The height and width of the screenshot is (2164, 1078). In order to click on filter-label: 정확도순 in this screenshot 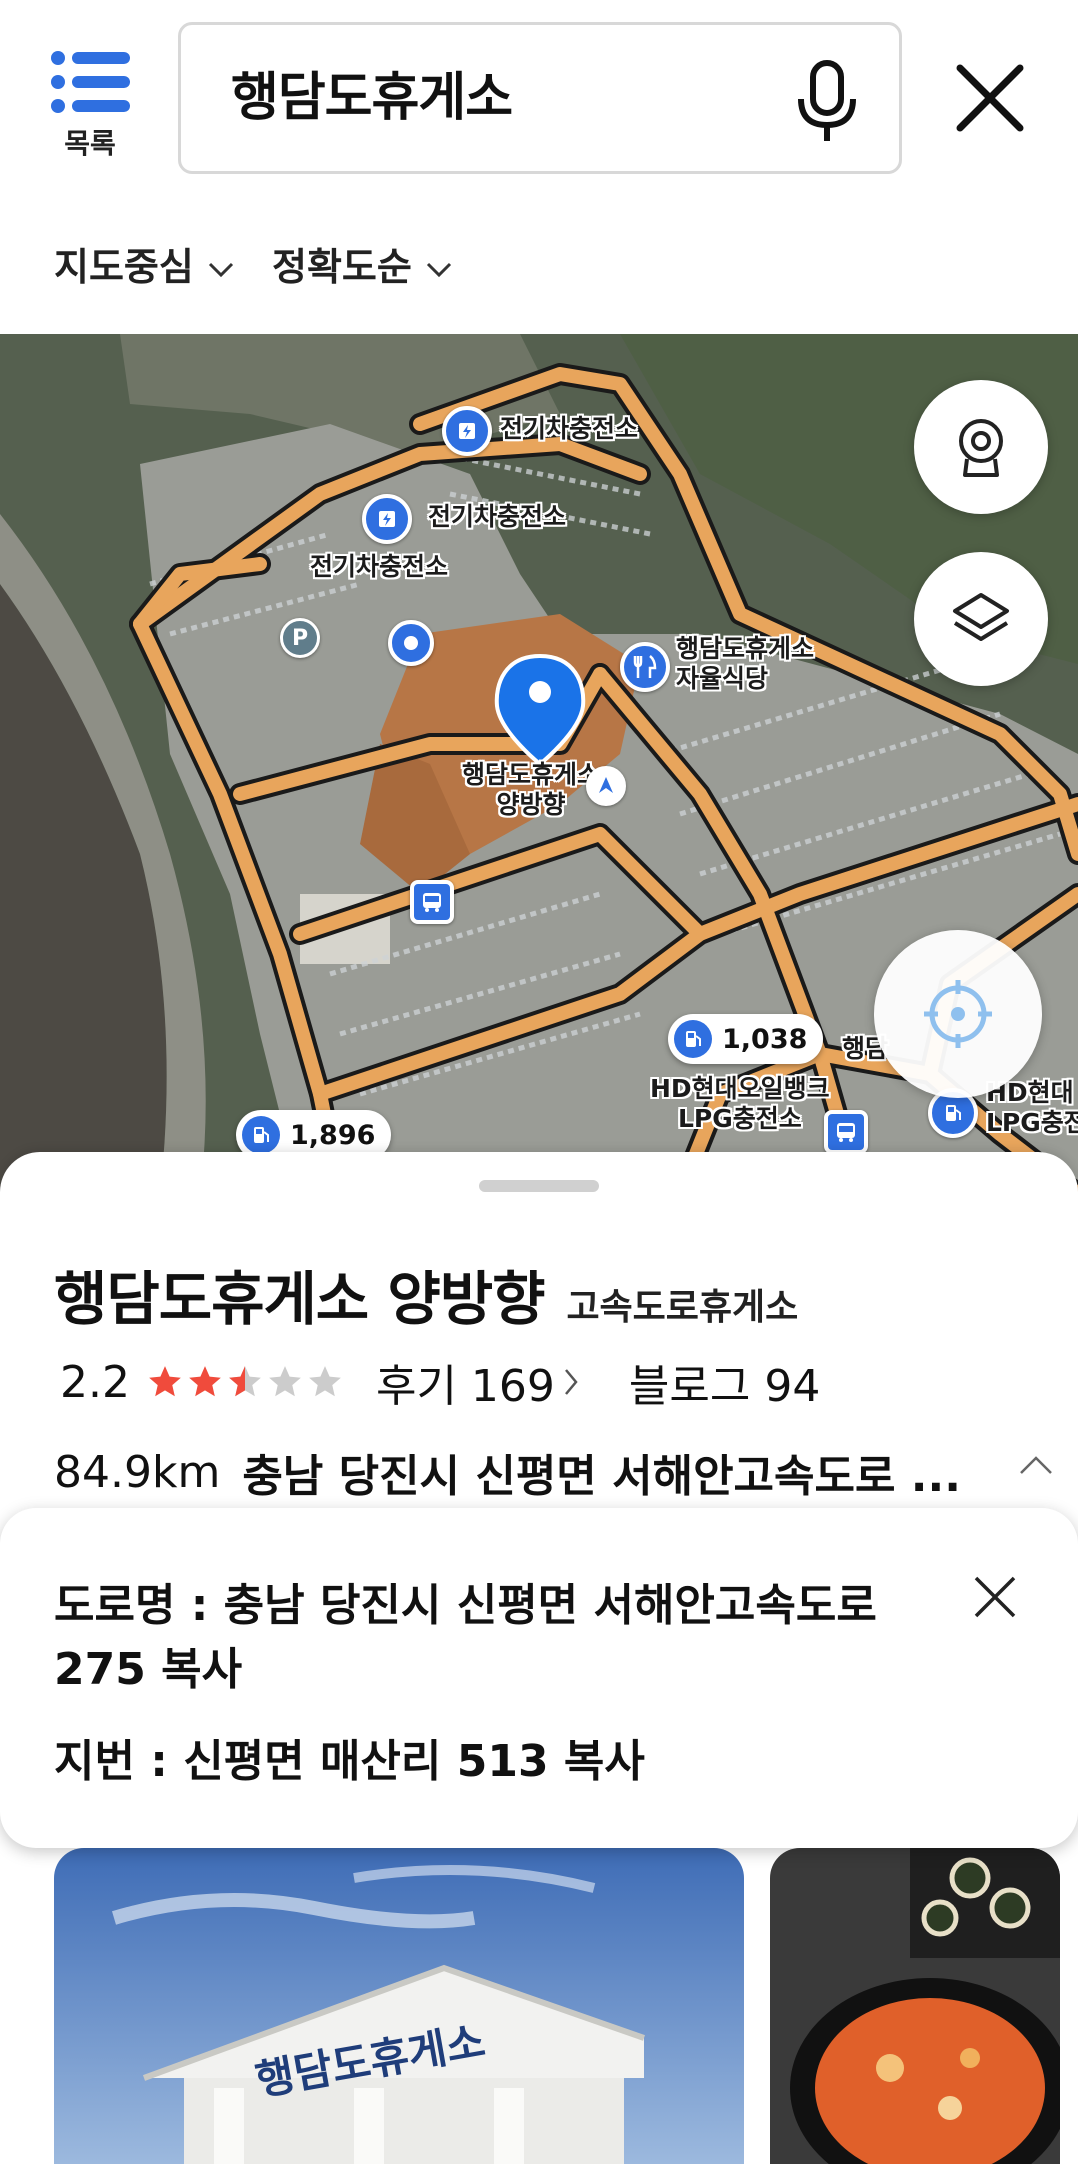, I will do `click(342, 267)`.